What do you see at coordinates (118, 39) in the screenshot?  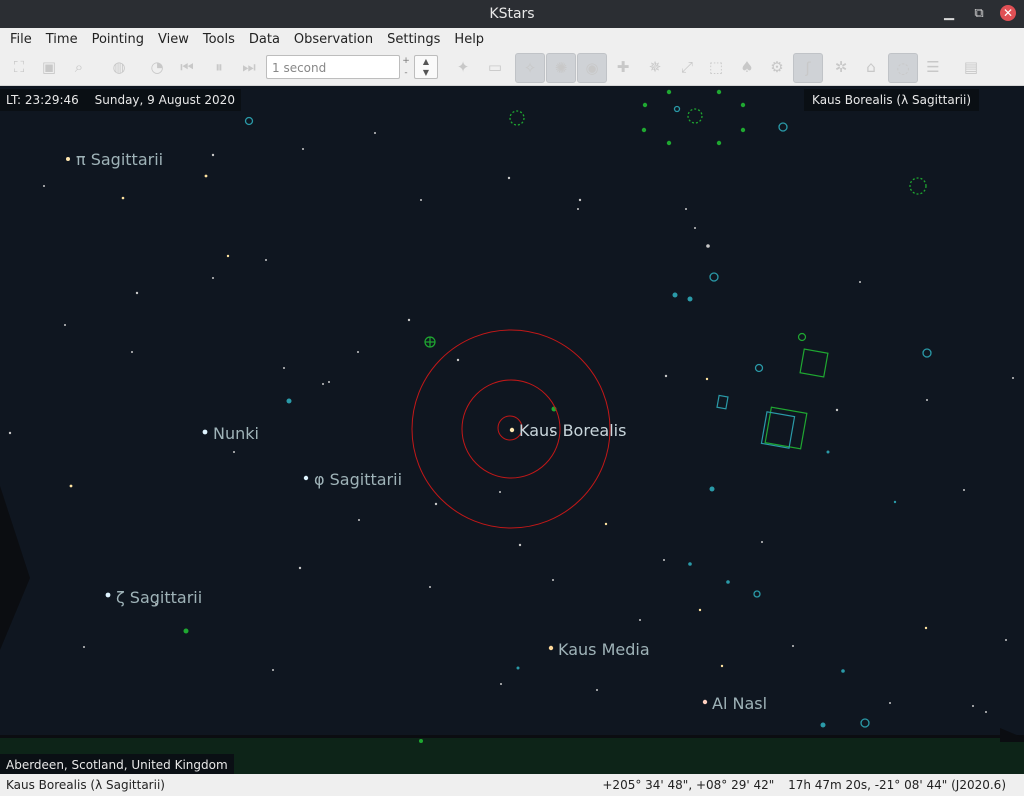 I see `menu-pointing: Pointing` at bounding box center [118, 39].